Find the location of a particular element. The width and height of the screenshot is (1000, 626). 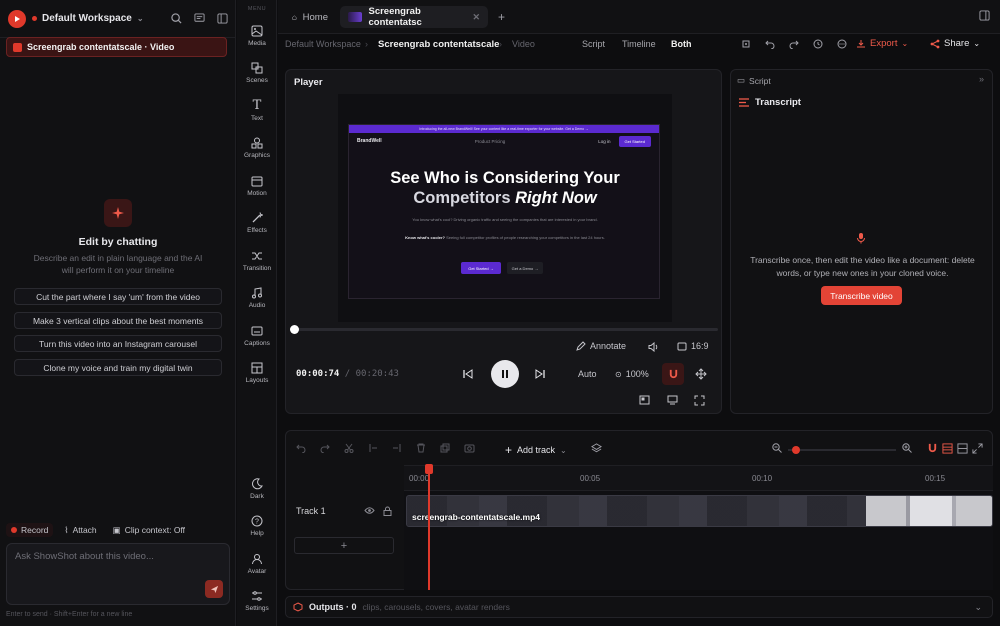

active-chat-item: Screengrab contentatscale · Video is located at coordinates (116, 47).